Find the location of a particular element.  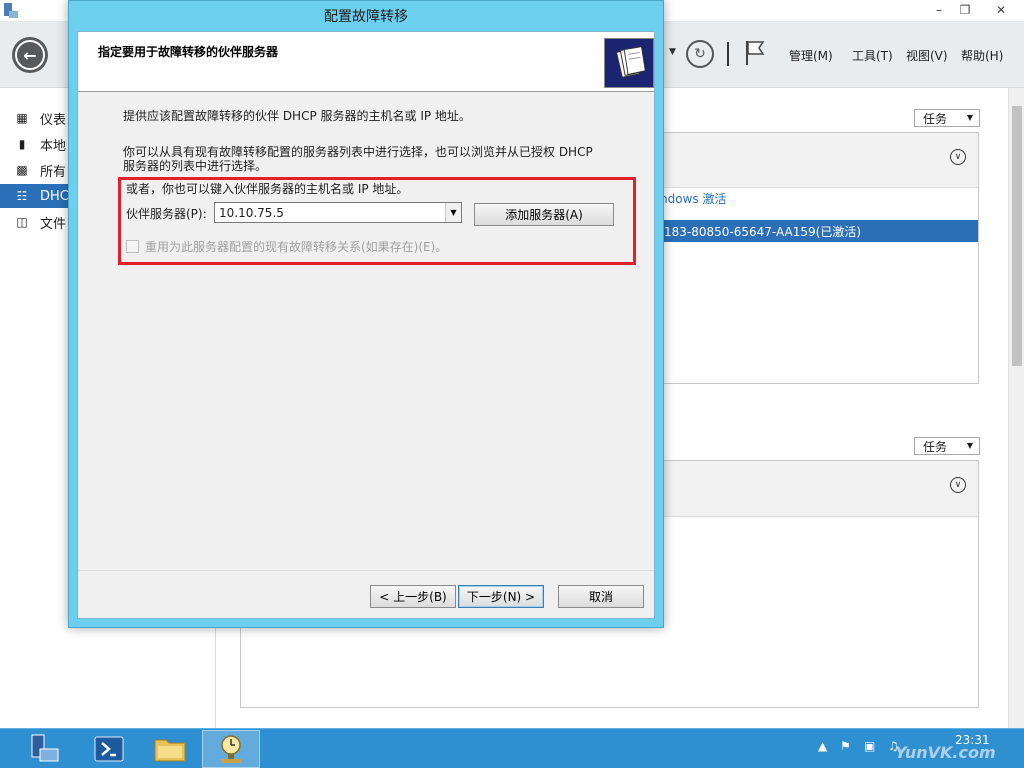

footer-divider is located at coordinates (366, 570).